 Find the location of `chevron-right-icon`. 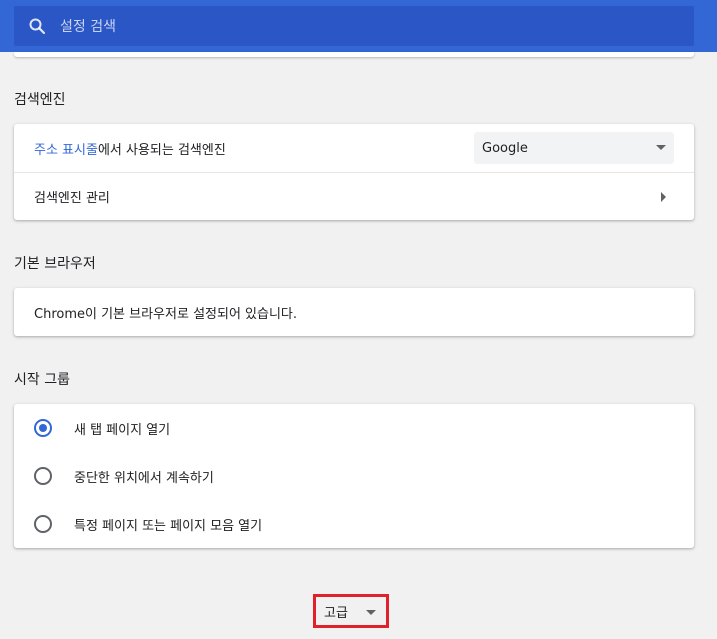

chevron-right-icon is located at coordinates (663, 197).